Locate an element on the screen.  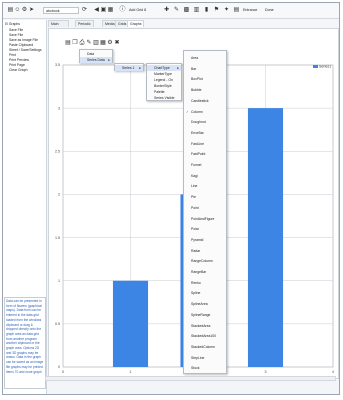
menu-item-label: Series 1 is located at coordinates (128, 68).